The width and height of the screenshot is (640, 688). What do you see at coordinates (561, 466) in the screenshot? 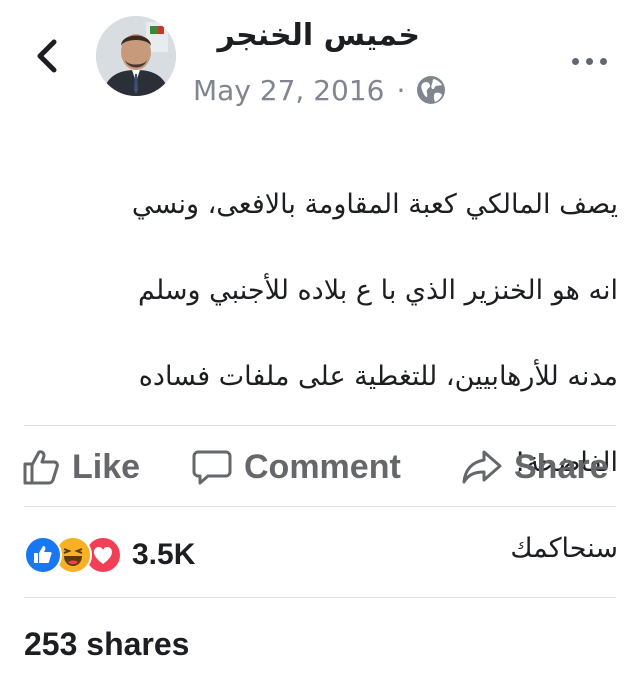
I see `share-label: Share` at bounding box center [561, 466].